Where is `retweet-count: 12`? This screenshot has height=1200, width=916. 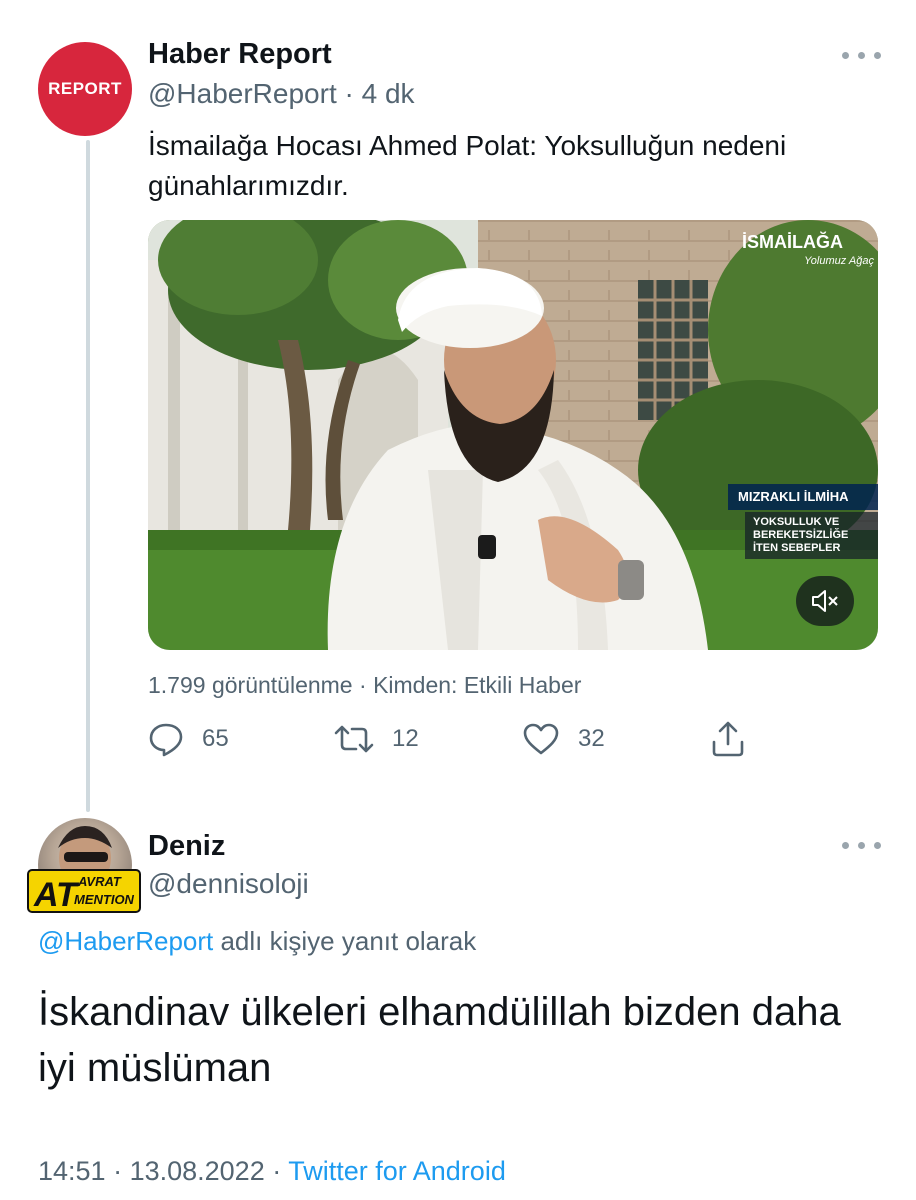 retweet-count: 12 is located at coordinates (405, 738).